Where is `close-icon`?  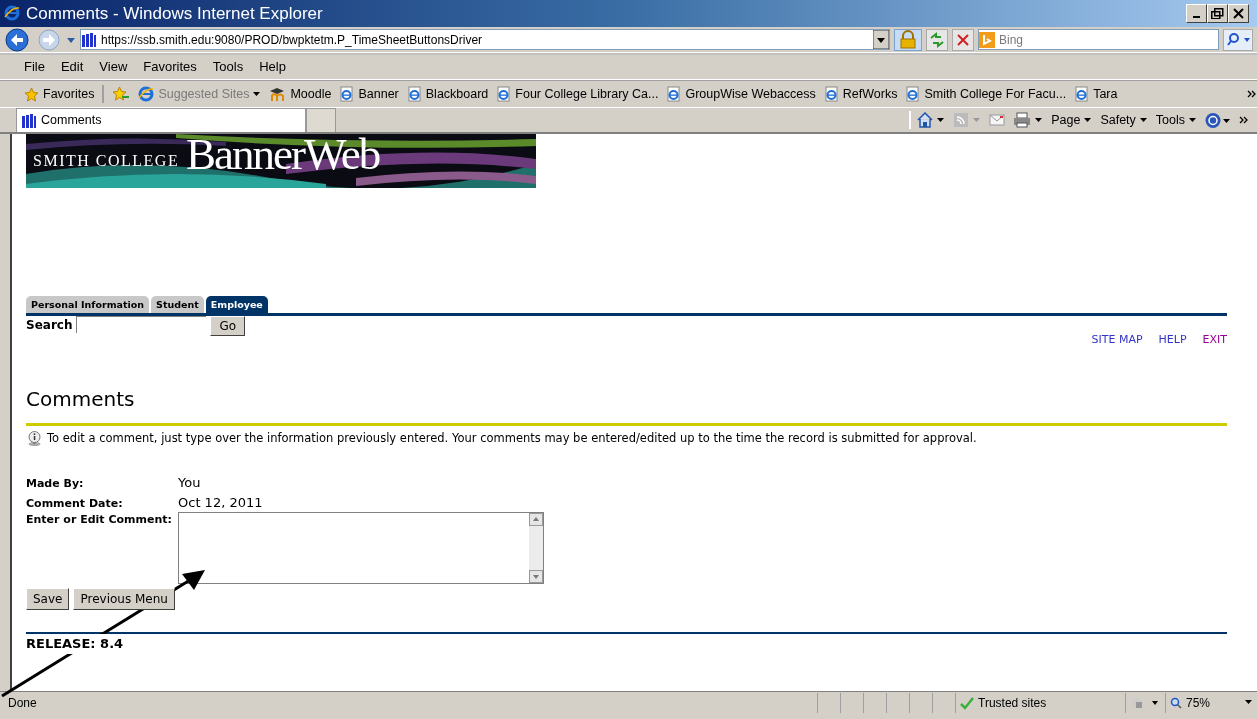 close-icon is located at coordinates (1238, 13).